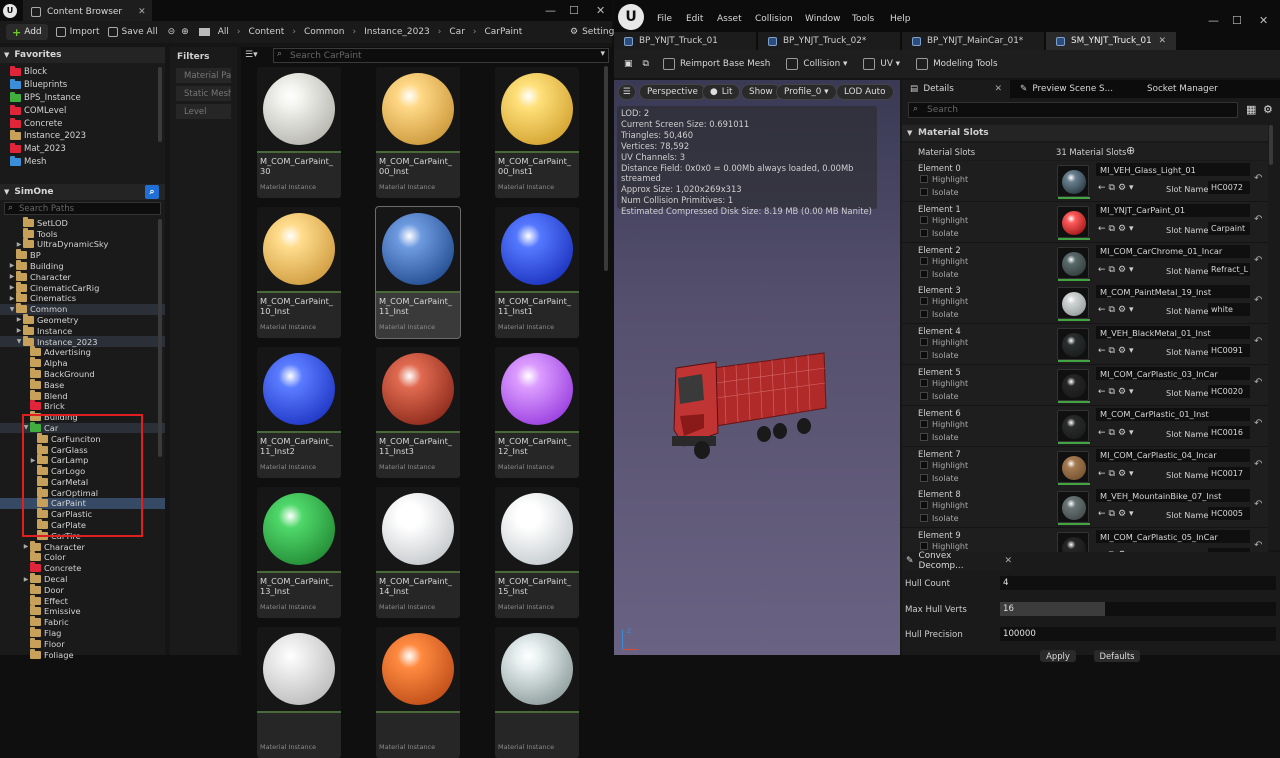 The width and height of the screenshot is (1280, 758). Describe the element at coordinates (203, 93) in the screenshot. I see `filter-chip: Static Mesh` at that location.